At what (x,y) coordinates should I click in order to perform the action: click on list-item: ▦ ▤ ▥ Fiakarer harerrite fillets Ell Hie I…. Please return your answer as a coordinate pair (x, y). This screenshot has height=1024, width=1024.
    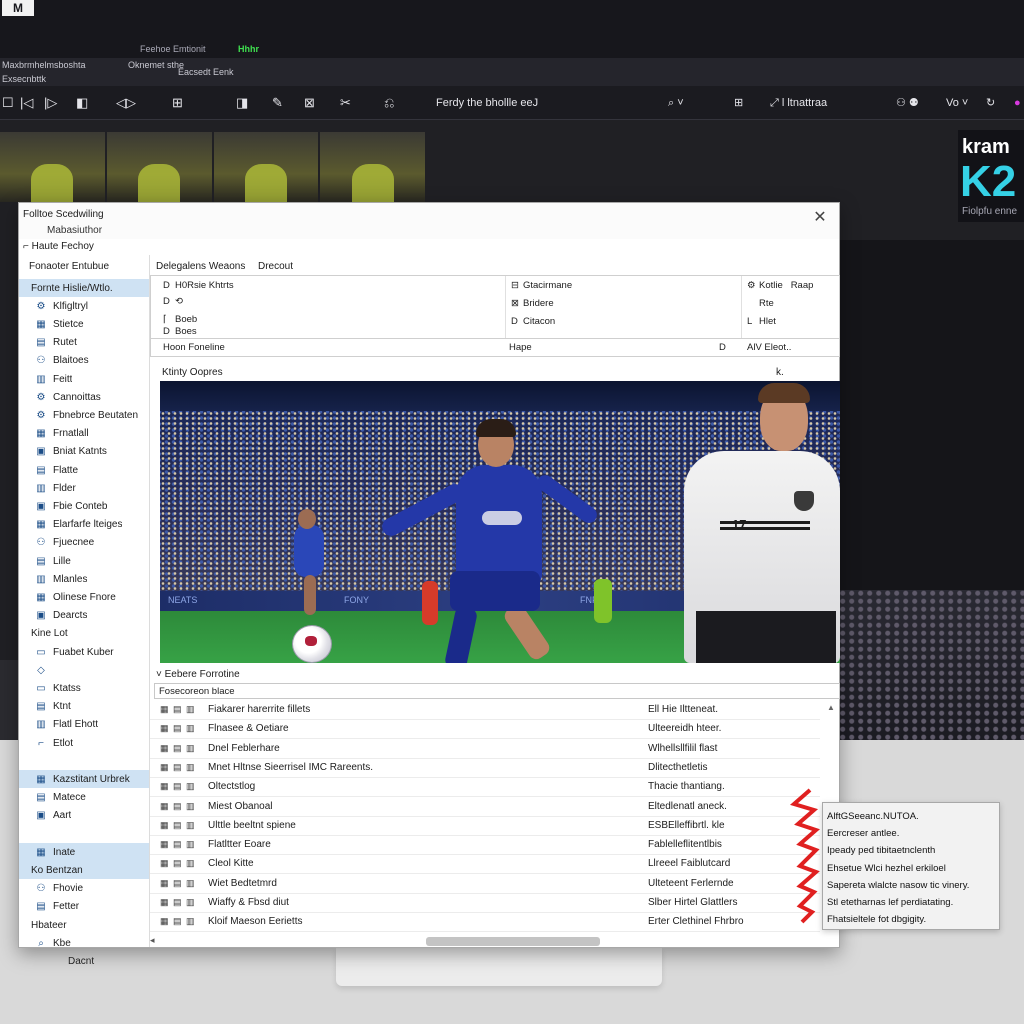
    Looking at the image, I should click on (485, 710).